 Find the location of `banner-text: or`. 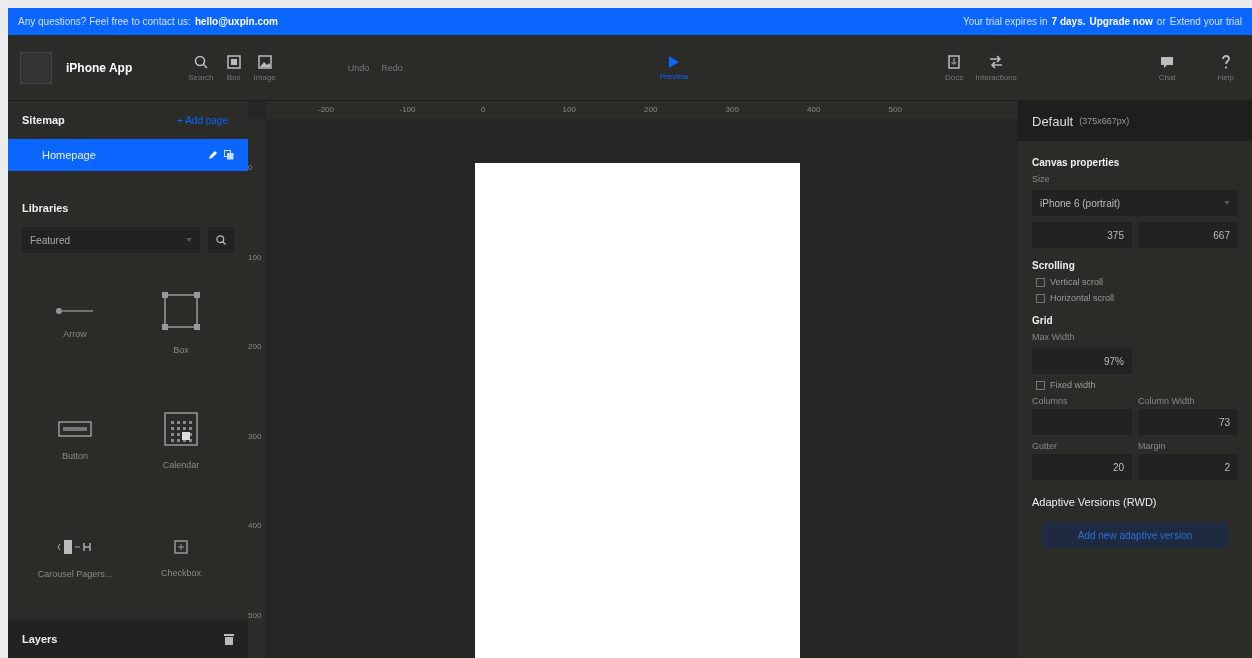

banner-text: or is located at coordinates (1161, 21).